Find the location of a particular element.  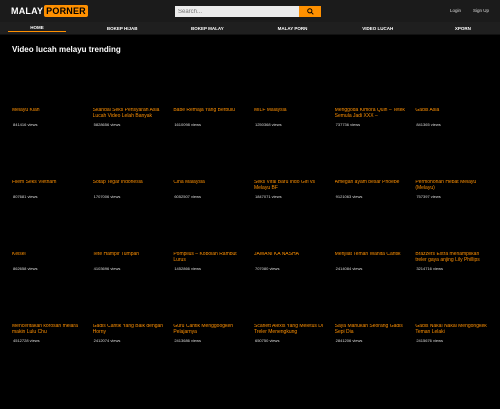

nav-bokep-hijab: BOKEP HIJAB is located at coordinates (122, 28).